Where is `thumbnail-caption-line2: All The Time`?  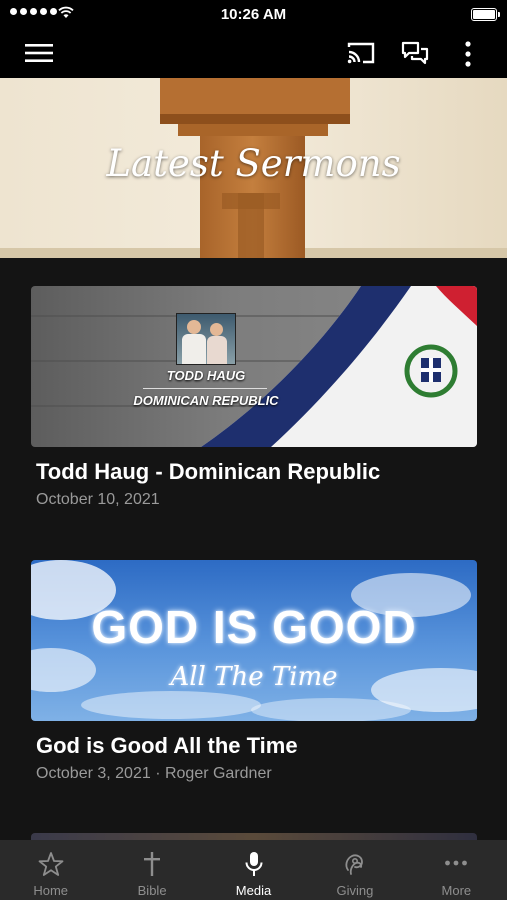 thumbnail-caption-line2: All The Time is located at coordinates (254, 677).